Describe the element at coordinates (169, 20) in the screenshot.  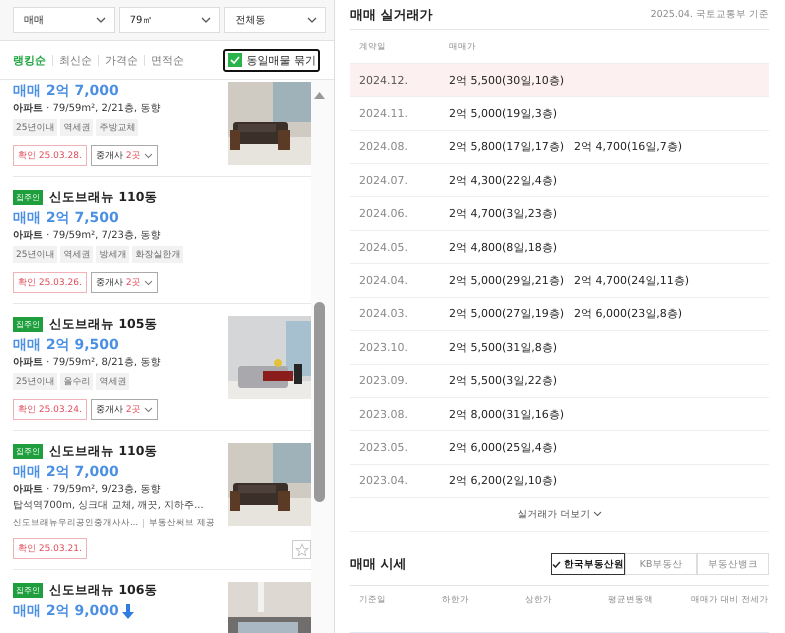
I see `filter-dropdown: 79㎡` at that location.